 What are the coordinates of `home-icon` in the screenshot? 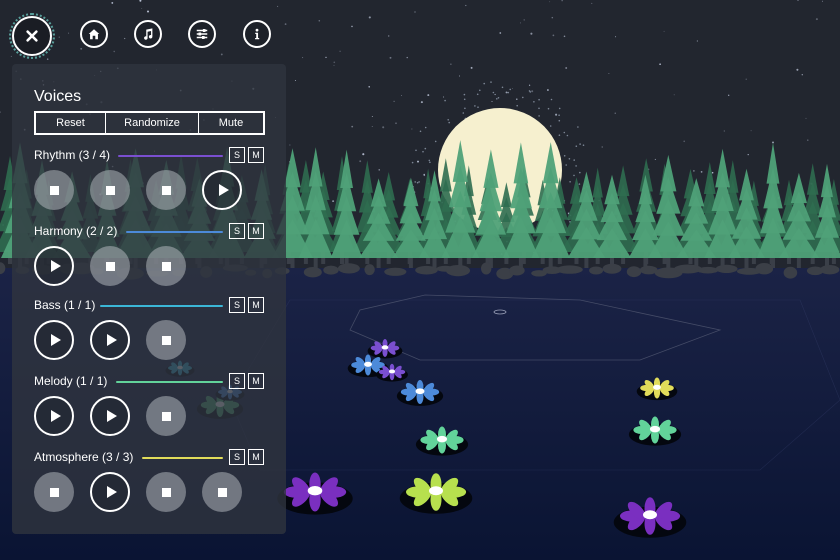 It's located at (94, 34).